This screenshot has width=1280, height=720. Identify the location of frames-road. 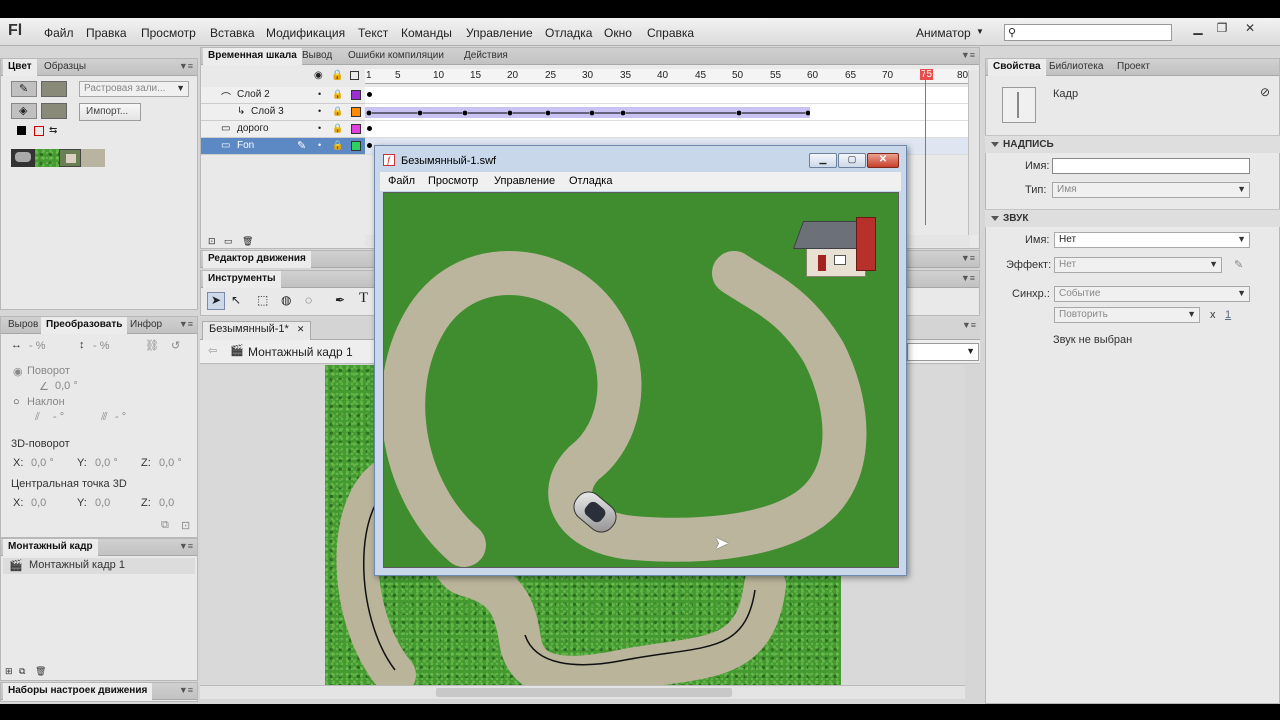
(667, 129).